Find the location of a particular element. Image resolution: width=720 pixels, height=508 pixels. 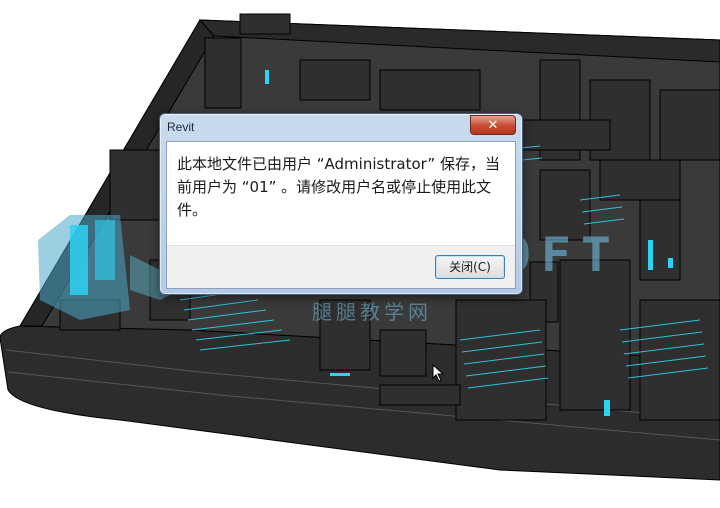

titlebar-close-button: ✕ is located at coordinates (493, 125).